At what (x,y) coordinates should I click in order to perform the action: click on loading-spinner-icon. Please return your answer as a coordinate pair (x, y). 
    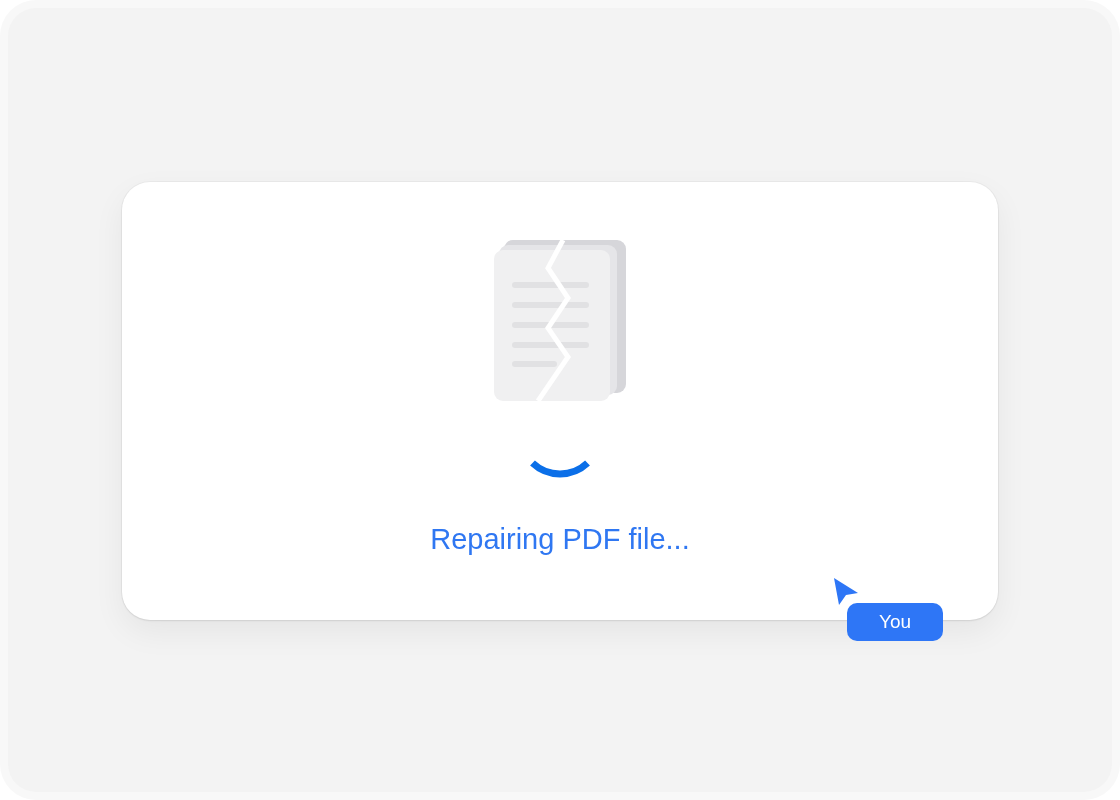
    Looking at the image, I should click on (560, 469).